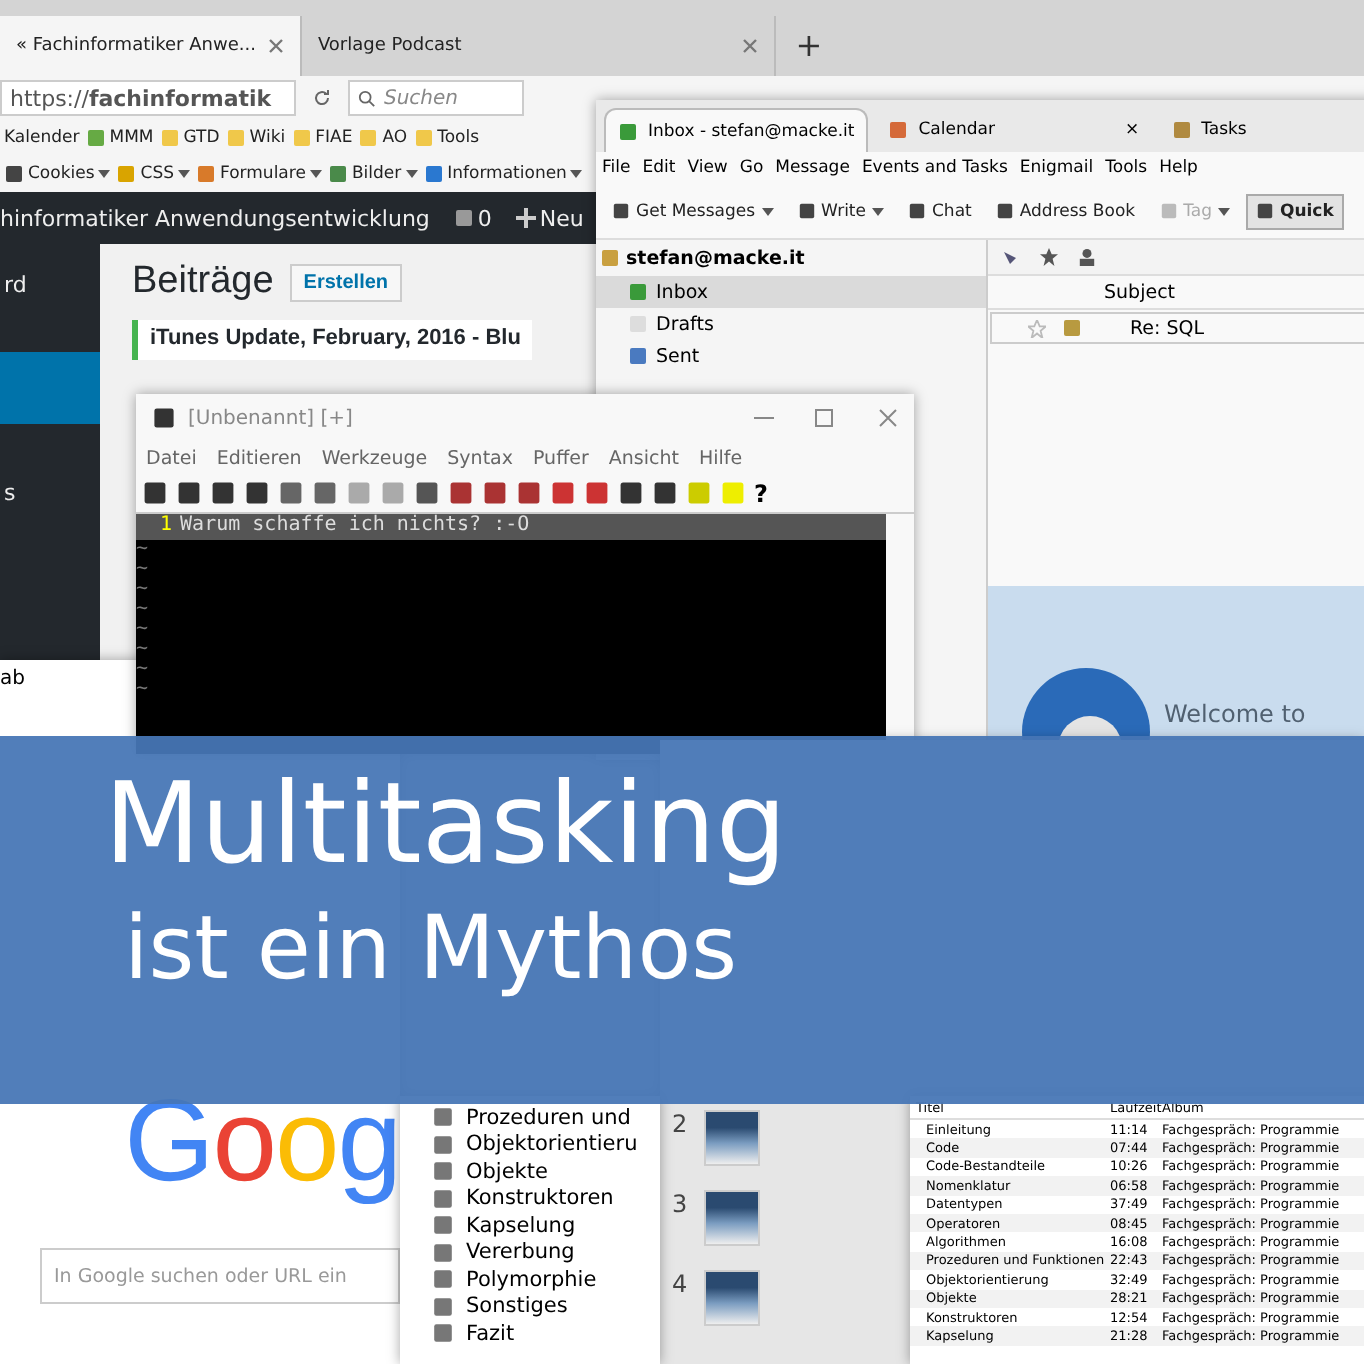 This screenshot has height=1364, width=1364. Describe the element at coordinates (680, 1124) in the screenshot. I see `slide-number: 2` at that location.